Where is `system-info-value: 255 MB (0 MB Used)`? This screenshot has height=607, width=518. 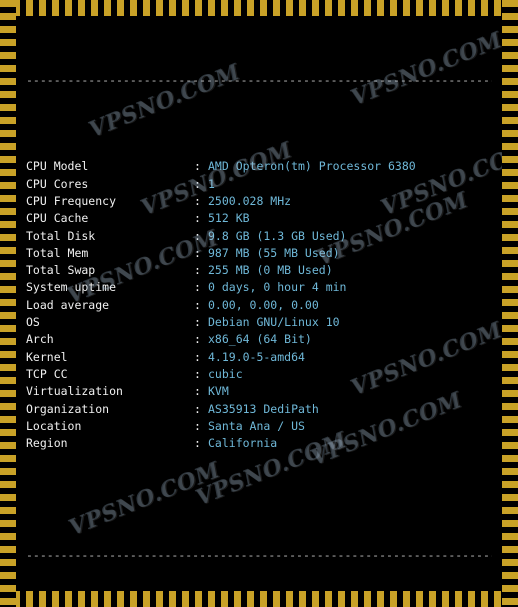
system-info-value: 255 MB (0 MB Used) is located at coordinates (270, 270).